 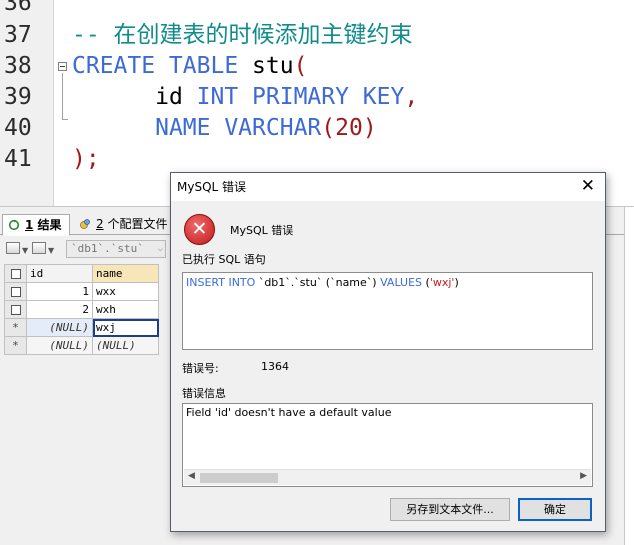 I want to click on line-number: 39, so click(x=18, y=97).